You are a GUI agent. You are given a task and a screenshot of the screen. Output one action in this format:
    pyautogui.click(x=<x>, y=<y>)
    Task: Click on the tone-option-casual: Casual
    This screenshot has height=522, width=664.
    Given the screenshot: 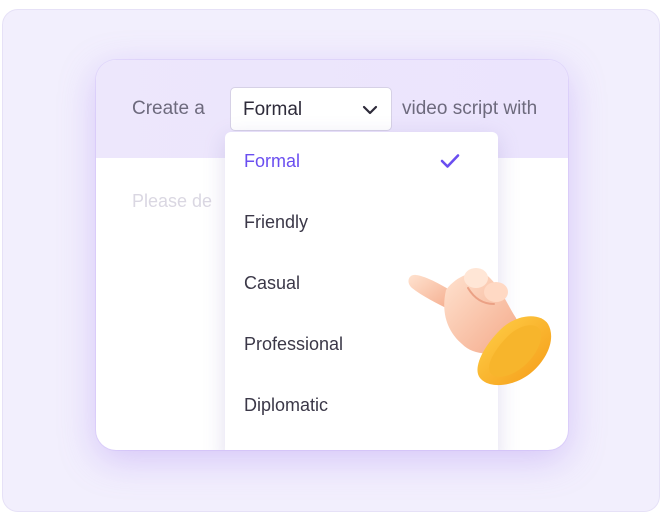 What is the action you would take?
    pyautogui.click(x=272, y=283)
    